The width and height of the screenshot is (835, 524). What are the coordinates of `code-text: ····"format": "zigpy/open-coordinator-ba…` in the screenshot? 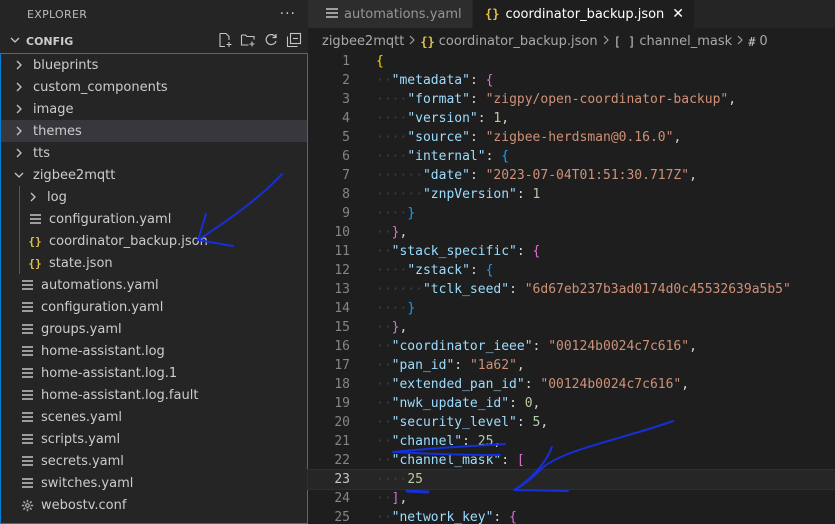 It's located at (543, 99).